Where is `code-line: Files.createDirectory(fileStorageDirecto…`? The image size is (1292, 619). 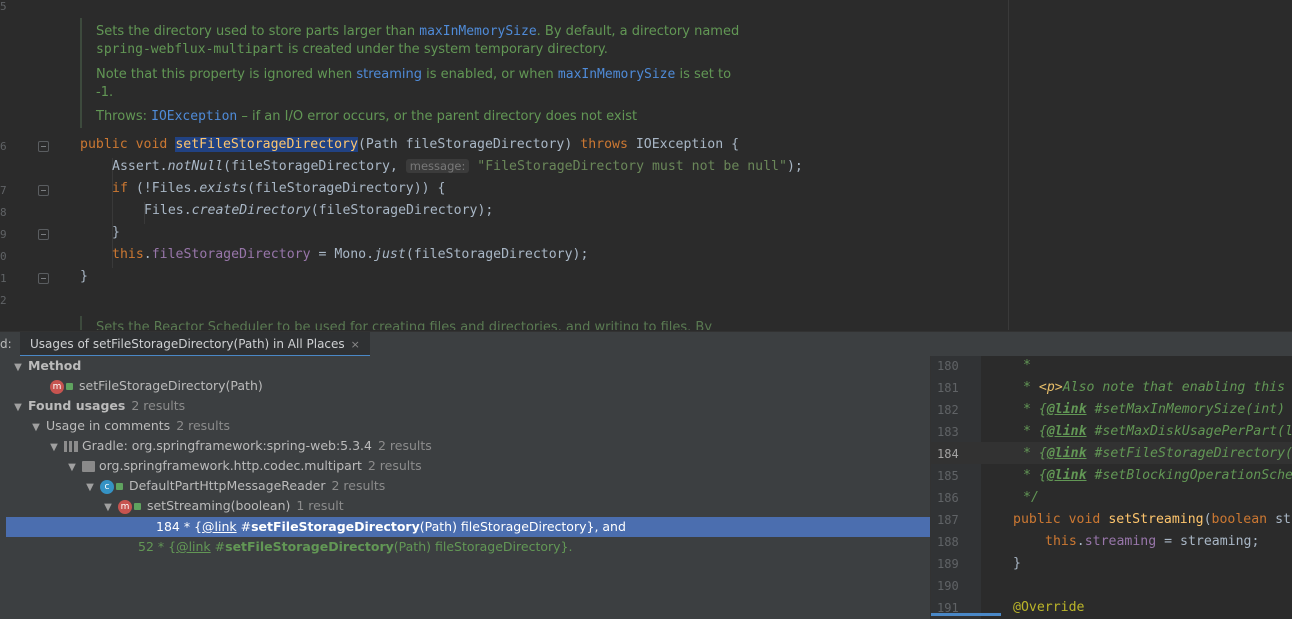 code-line: Files.createDirectory(fileStorageDirecto… is located at coordinates (318, 210).